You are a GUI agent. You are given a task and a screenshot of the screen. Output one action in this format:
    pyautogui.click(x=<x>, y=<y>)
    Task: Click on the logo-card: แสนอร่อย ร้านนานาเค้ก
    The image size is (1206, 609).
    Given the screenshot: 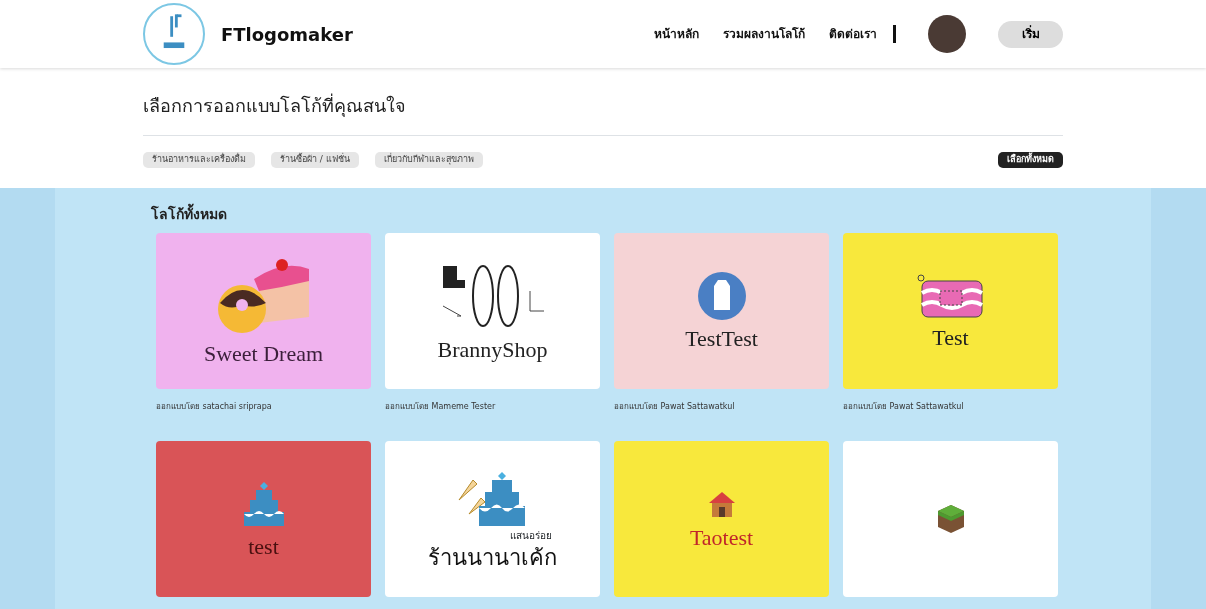 What is the action you would take?
    pyautogui.click(x=492, y=519)
    